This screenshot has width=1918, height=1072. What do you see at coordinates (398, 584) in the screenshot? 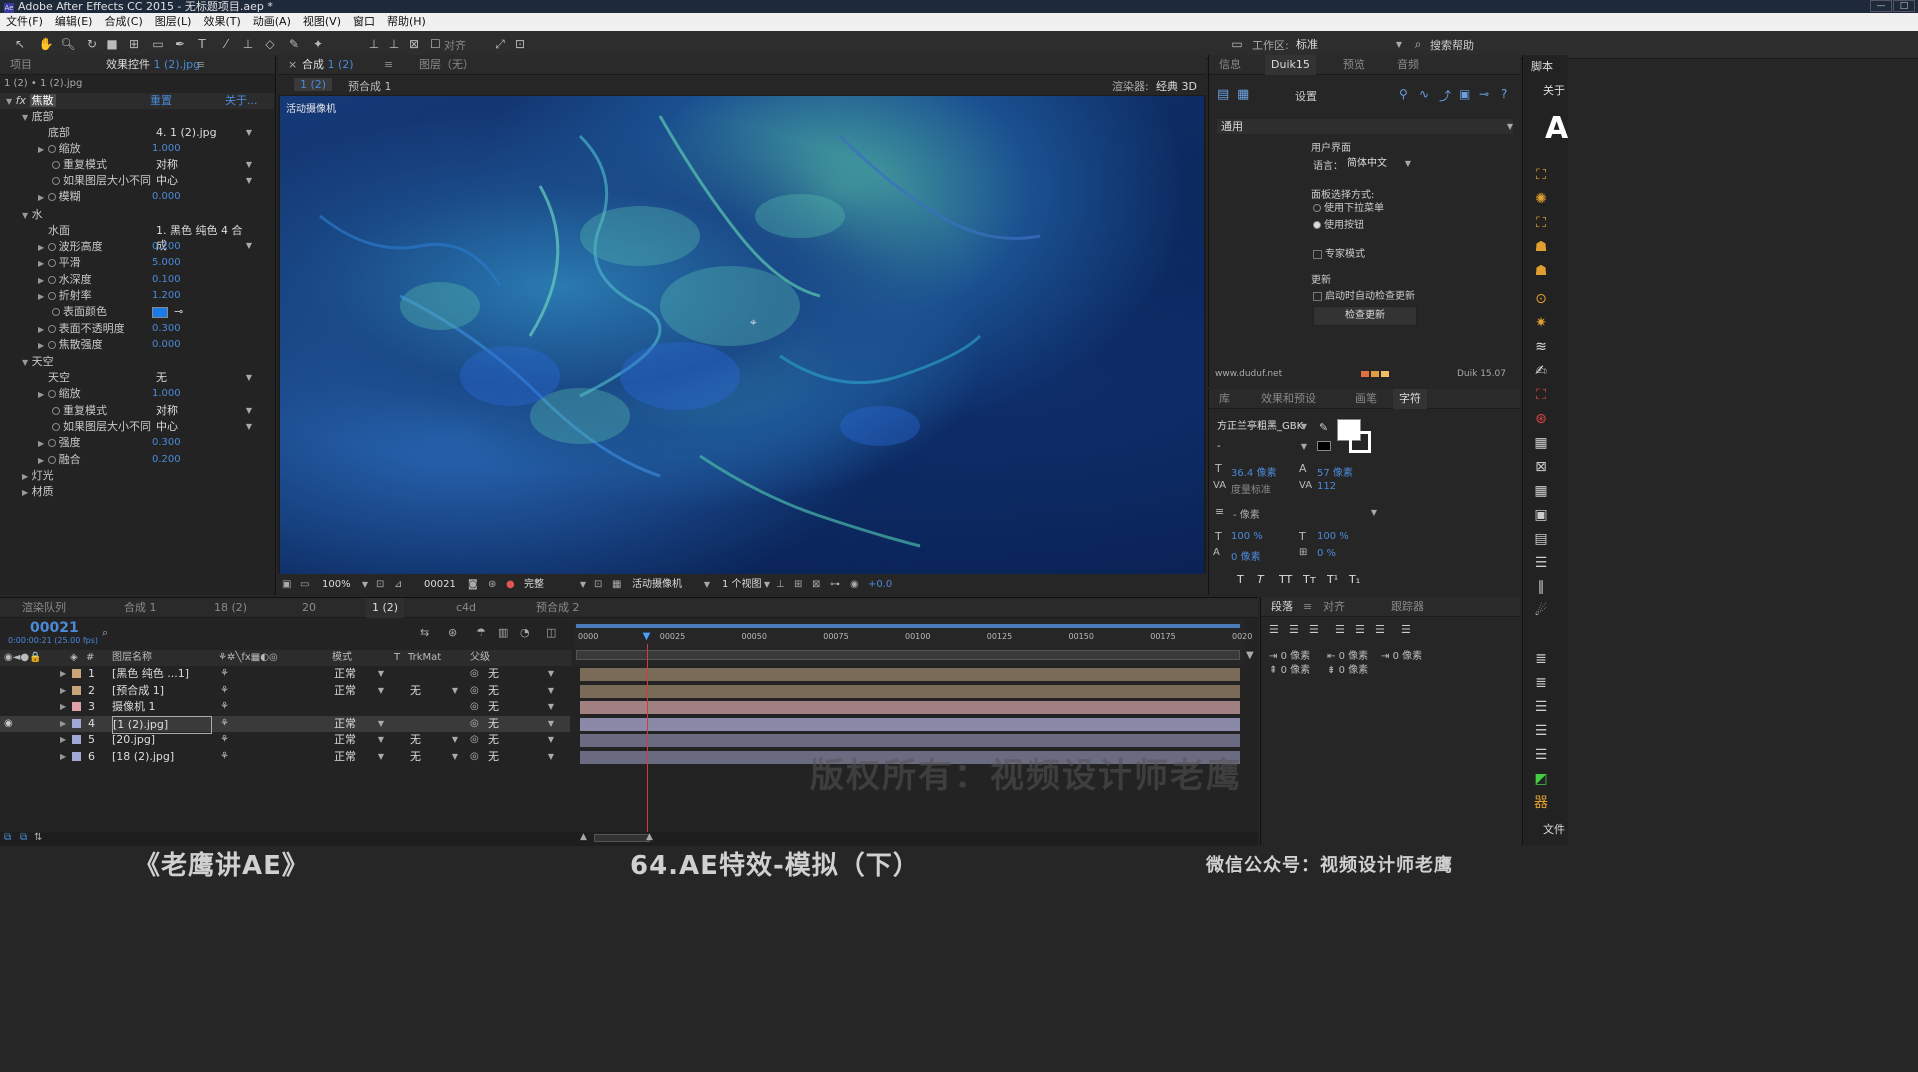
I see `mask-visibility-icon: ⊿` at bounding box center [398, 584].